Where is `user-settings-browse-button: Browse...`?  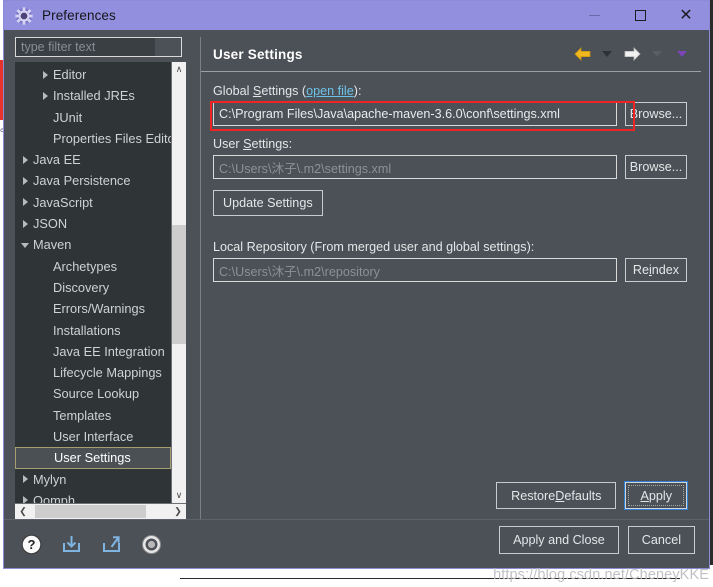
user-settings-browse-button: Browse... is located at coordinates (656, 167).